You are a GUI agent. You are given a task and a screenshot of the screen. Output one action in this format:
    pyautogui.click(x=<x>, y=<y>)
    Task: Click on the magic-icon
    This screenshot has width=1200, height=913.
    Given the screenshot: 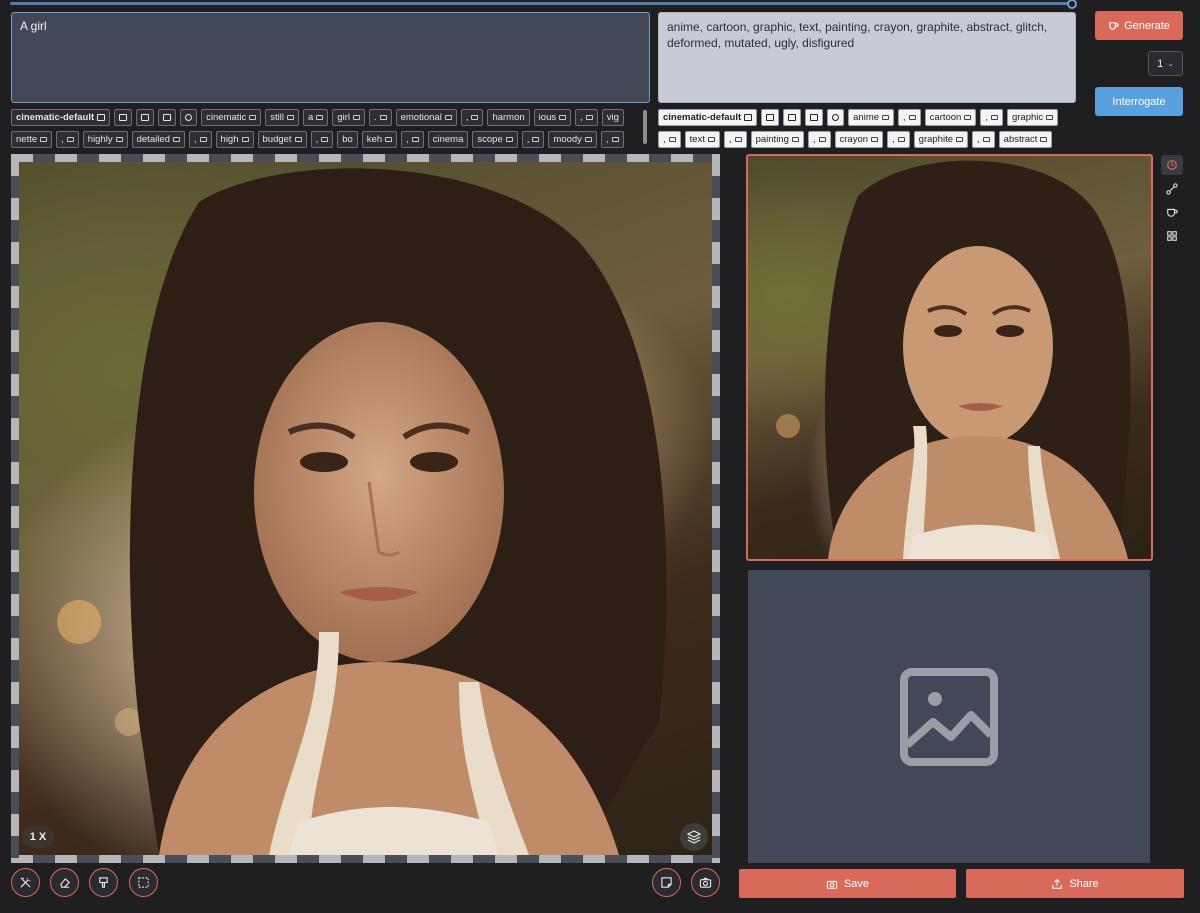 What is the action you would take?
    pyautogui.click(x=123, y=117)
    